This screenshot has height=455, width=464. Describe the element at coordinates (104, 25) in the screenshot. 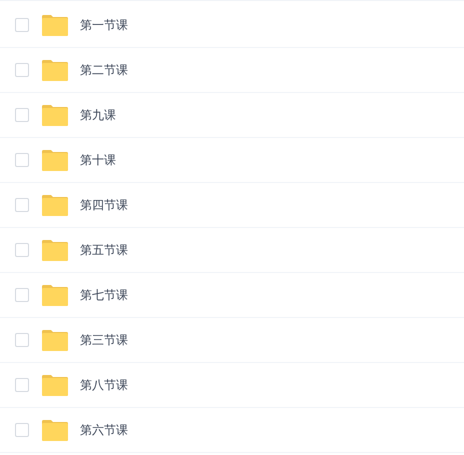

I see `folder-name: 第一节课` at that location.